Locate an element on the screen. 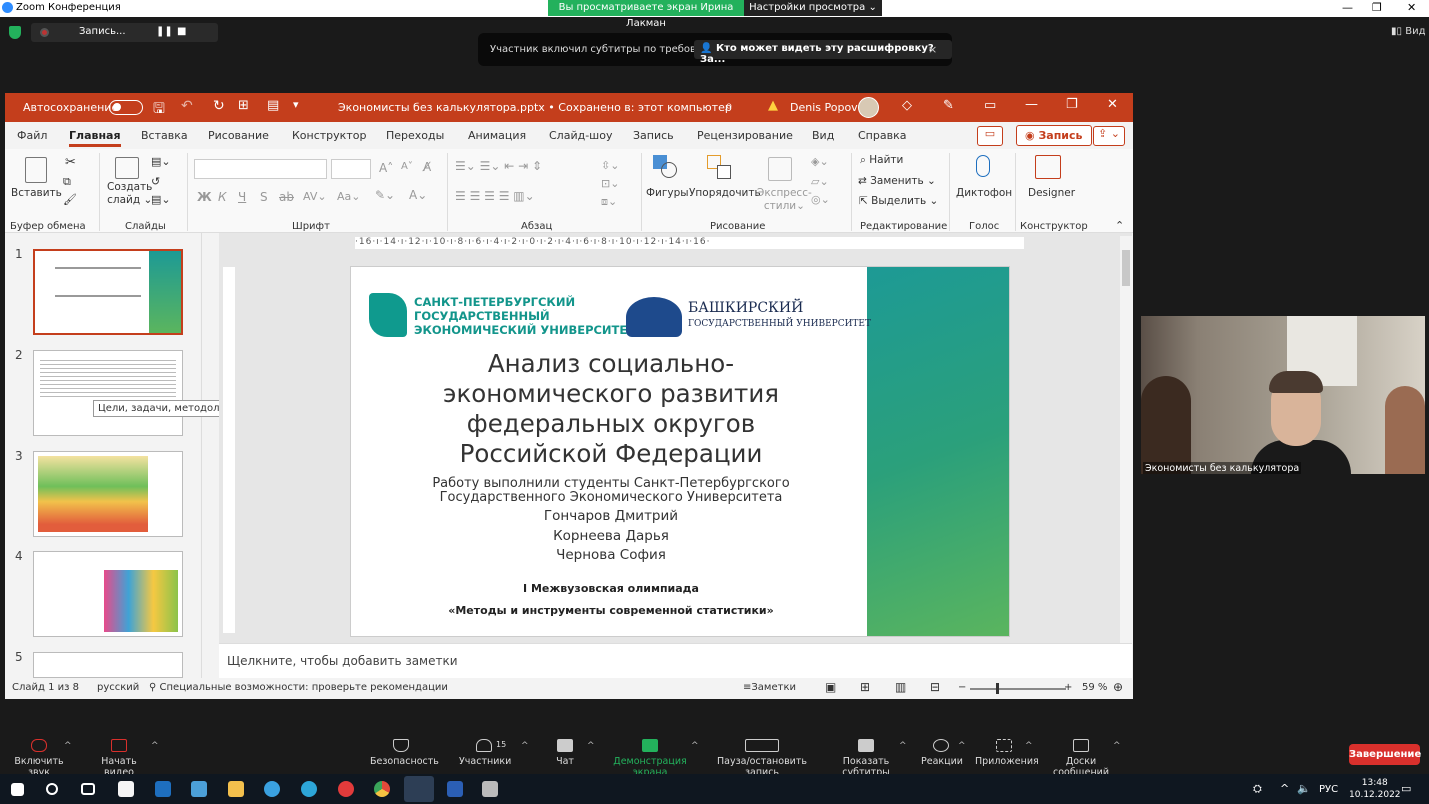 The height and width of the screenshot is (804, 1429). paste-button: Вставить is located at coordinates (36, 193).